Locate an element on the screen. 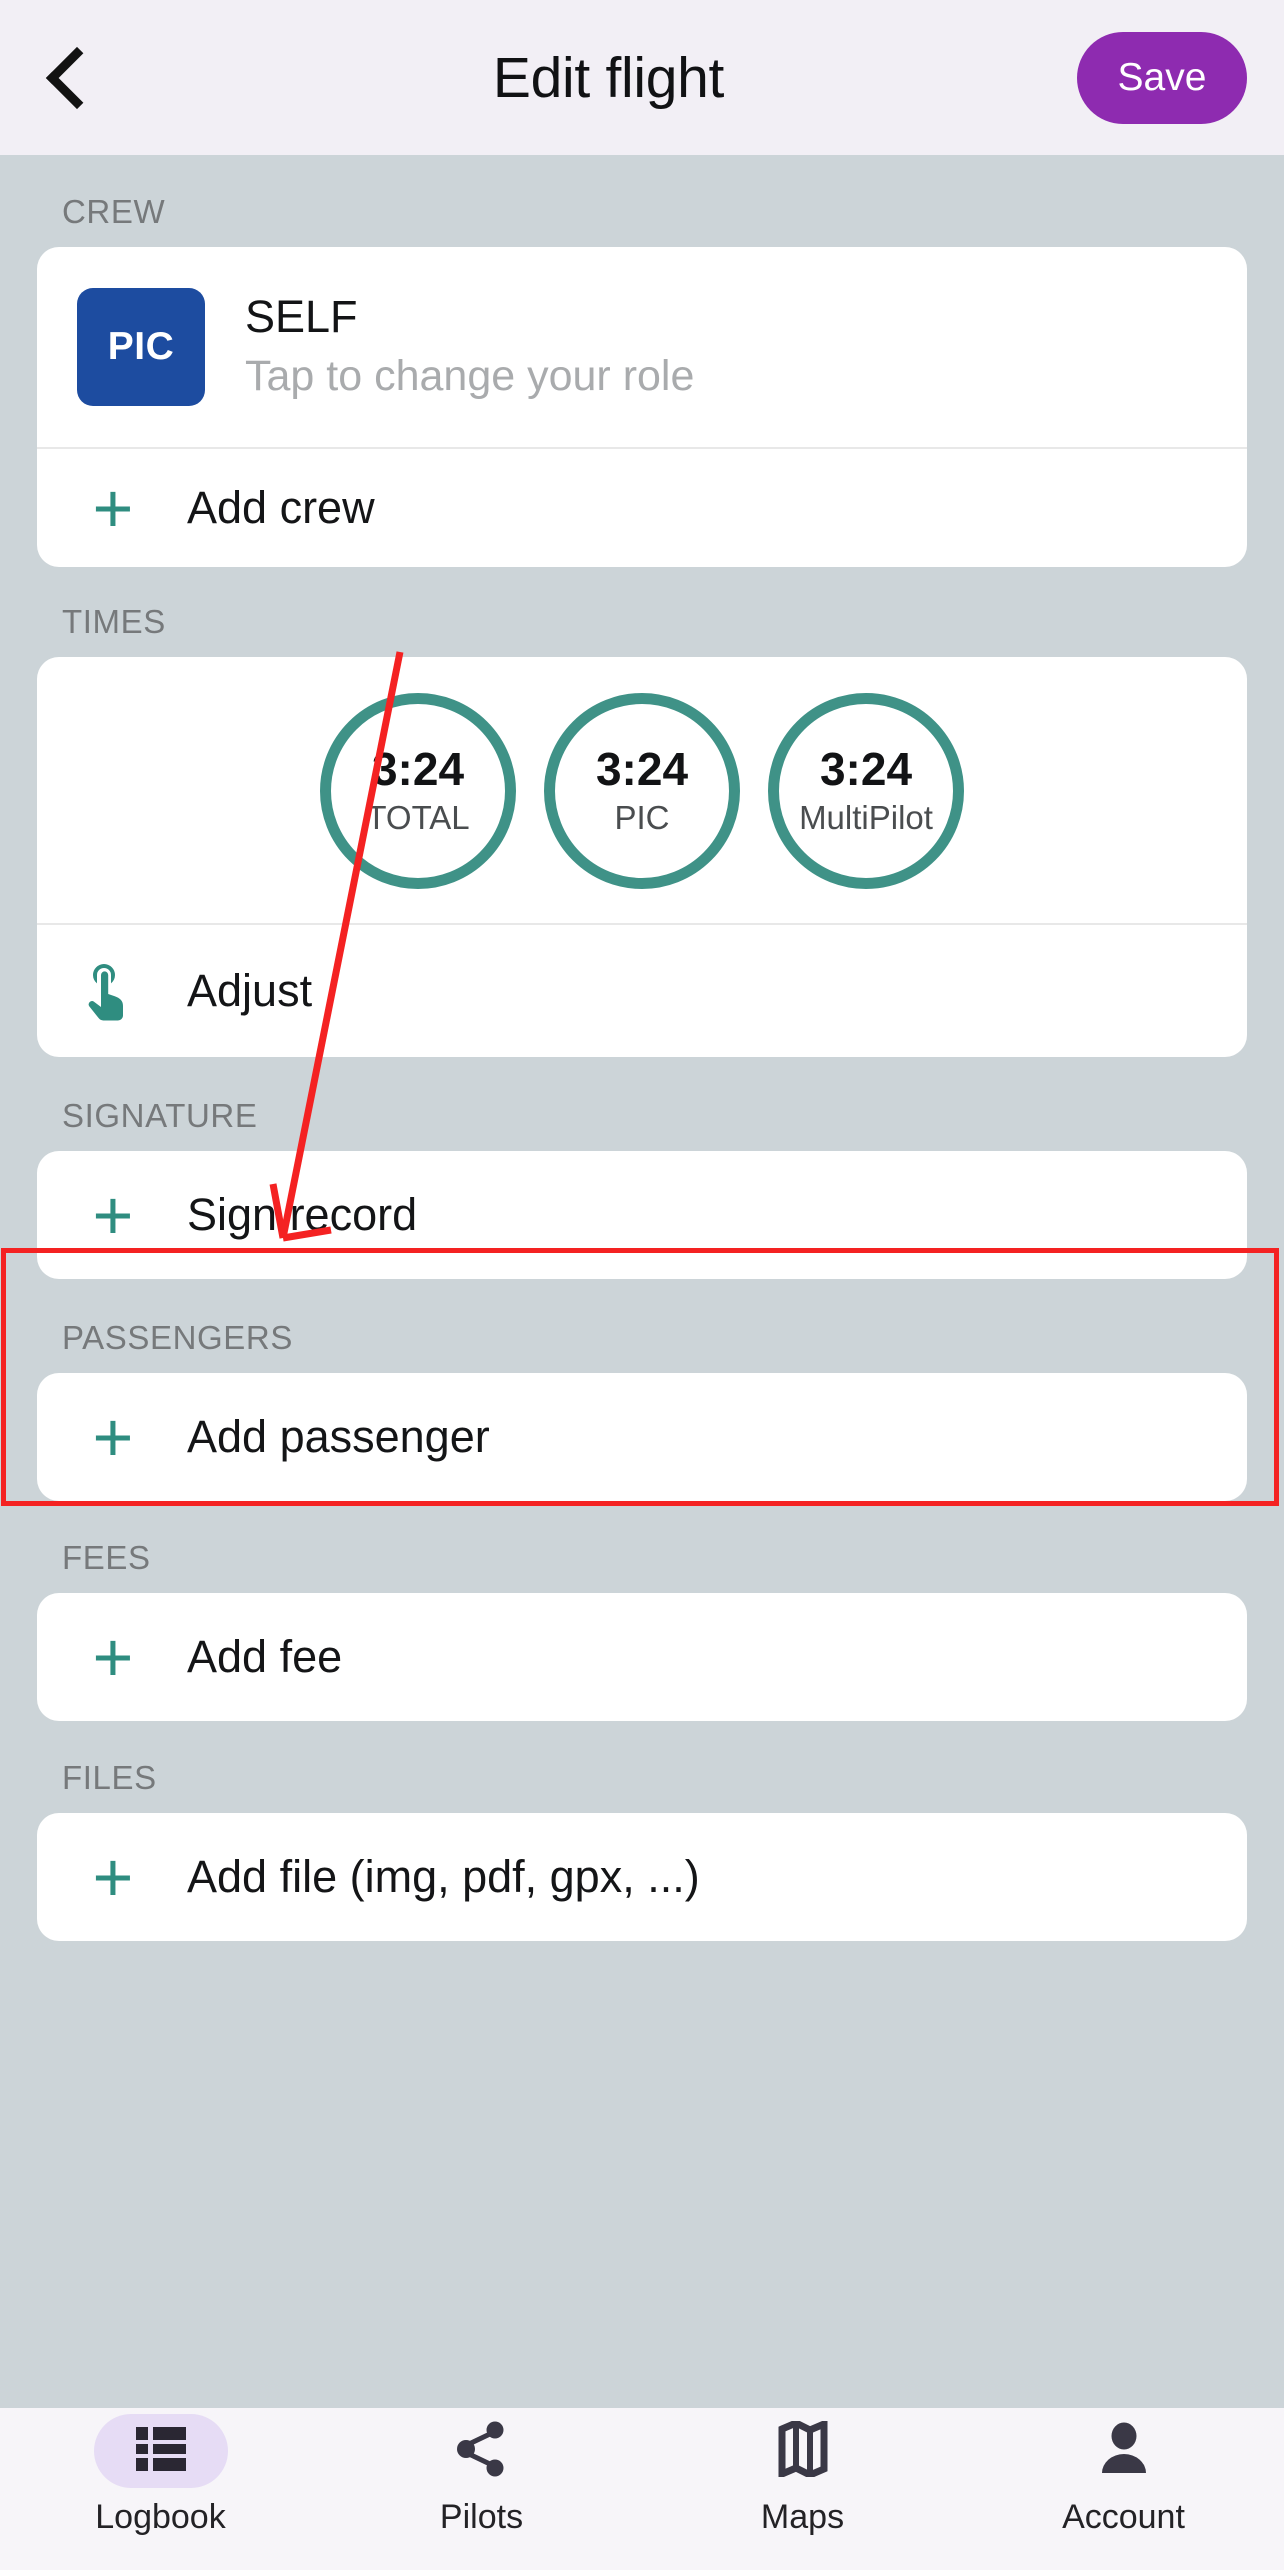 Image resolution: width=1284 pixels, height=2570 pixels. section-label-times: TIMES is located at coordinates (114, 621).